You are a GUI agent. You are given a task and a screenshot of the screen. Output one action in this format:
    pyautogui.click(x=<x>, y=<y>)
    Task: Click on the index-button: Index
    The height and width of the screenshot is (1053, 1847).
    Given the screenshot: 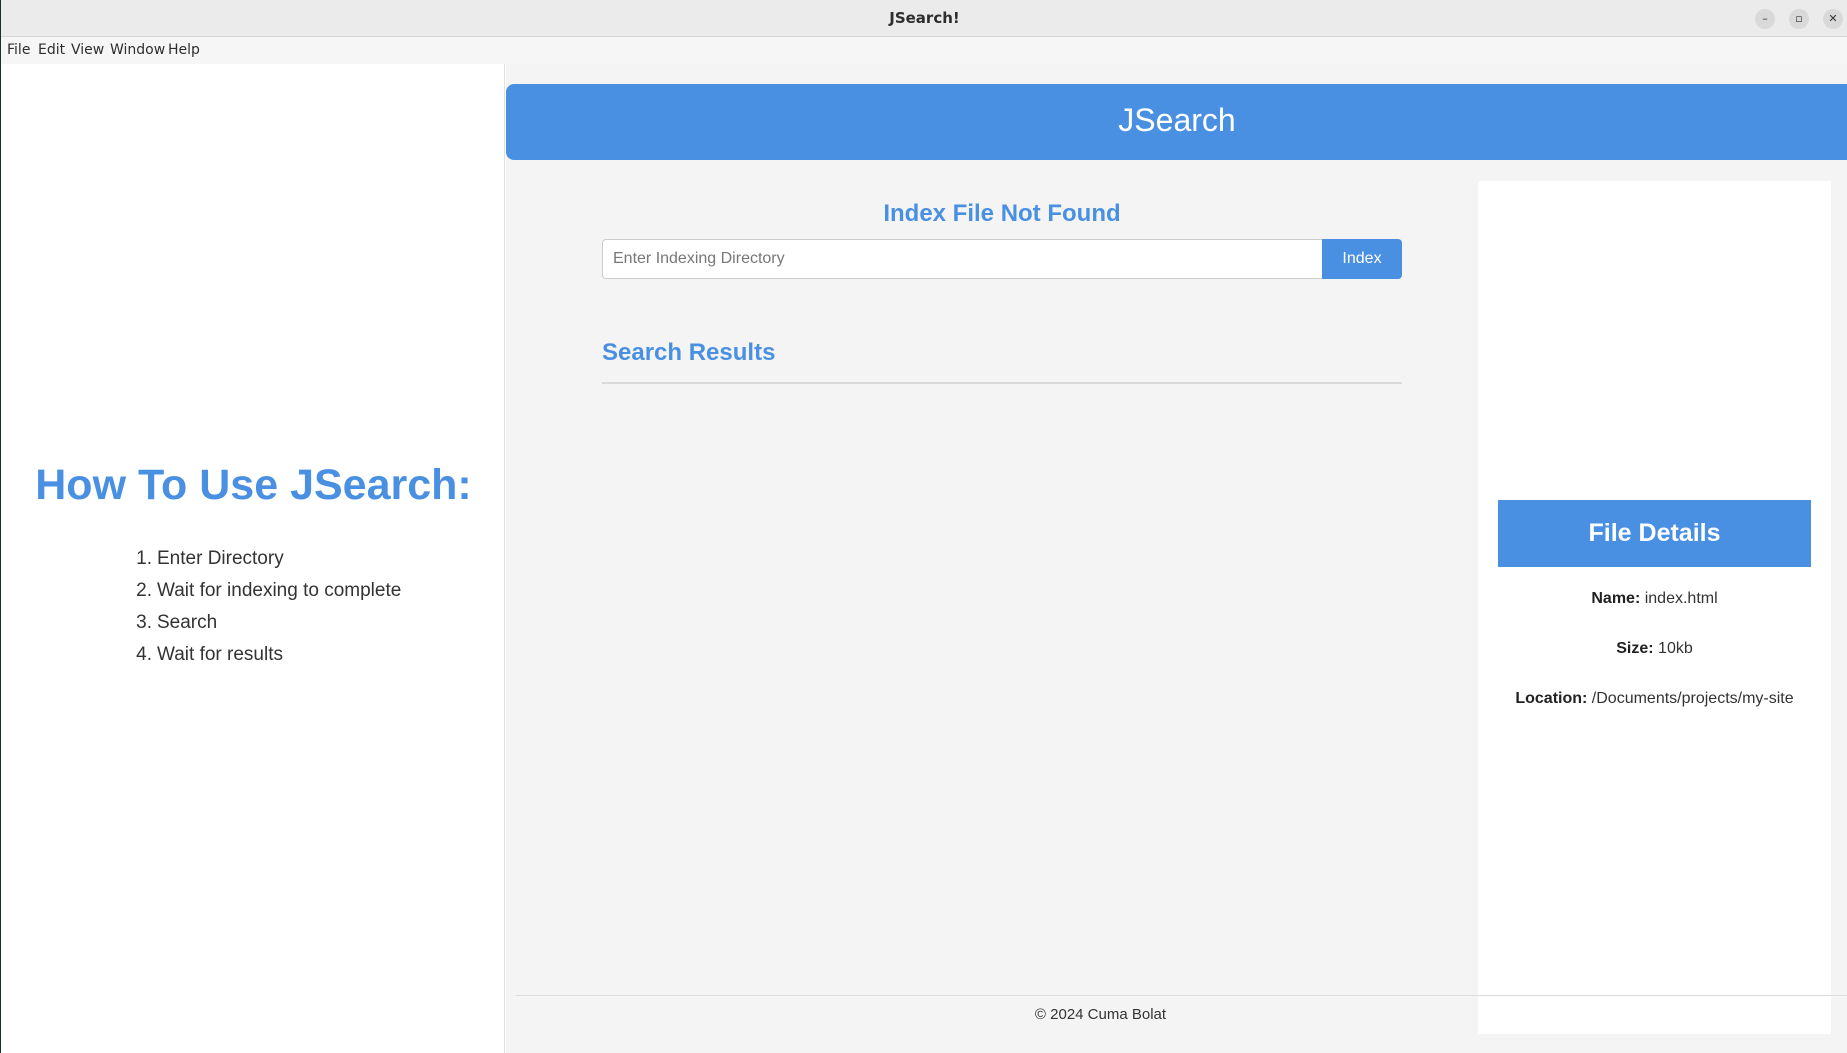 What is the action you would take?
    pyautogui.click(x=1362, y=259)
    